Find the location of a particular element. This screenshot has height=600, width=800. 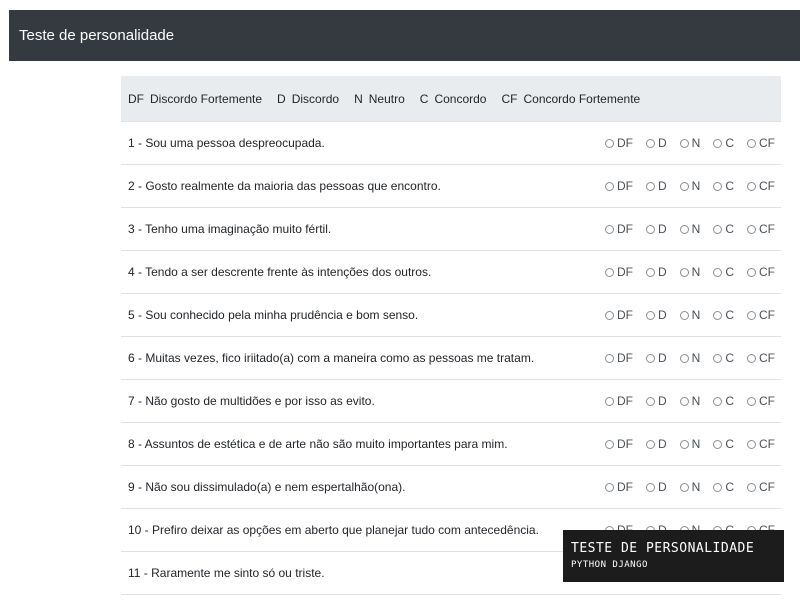

radio-option-label: CF is located at coordinates (767, 401).